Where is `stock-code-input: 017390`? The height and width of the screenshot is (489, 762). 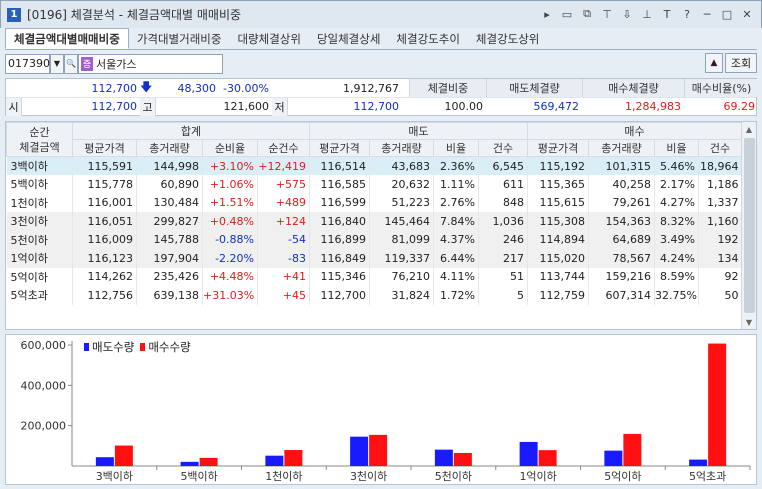
stock-code-input: 017390 is located at coordinates (27, 63).